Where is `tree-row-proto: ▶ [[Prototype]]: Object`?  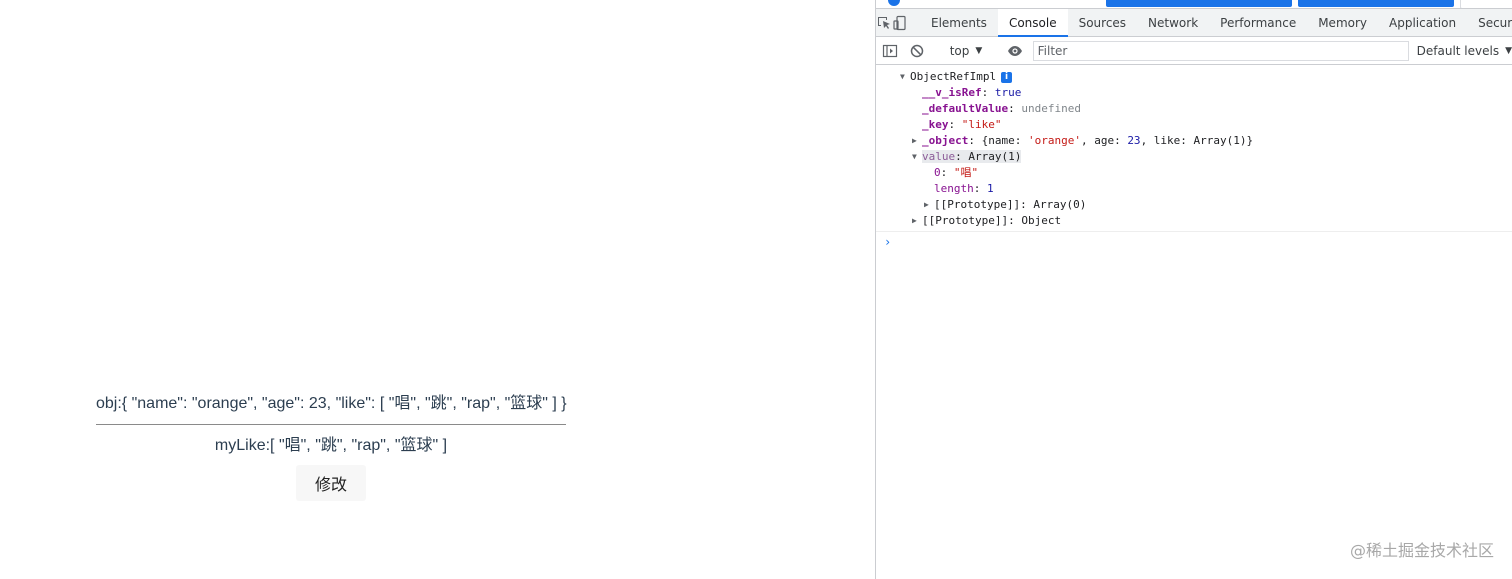
tree-row-proto: ▶ [[Prototype]]: Object is located at coordinates (1194, 221).